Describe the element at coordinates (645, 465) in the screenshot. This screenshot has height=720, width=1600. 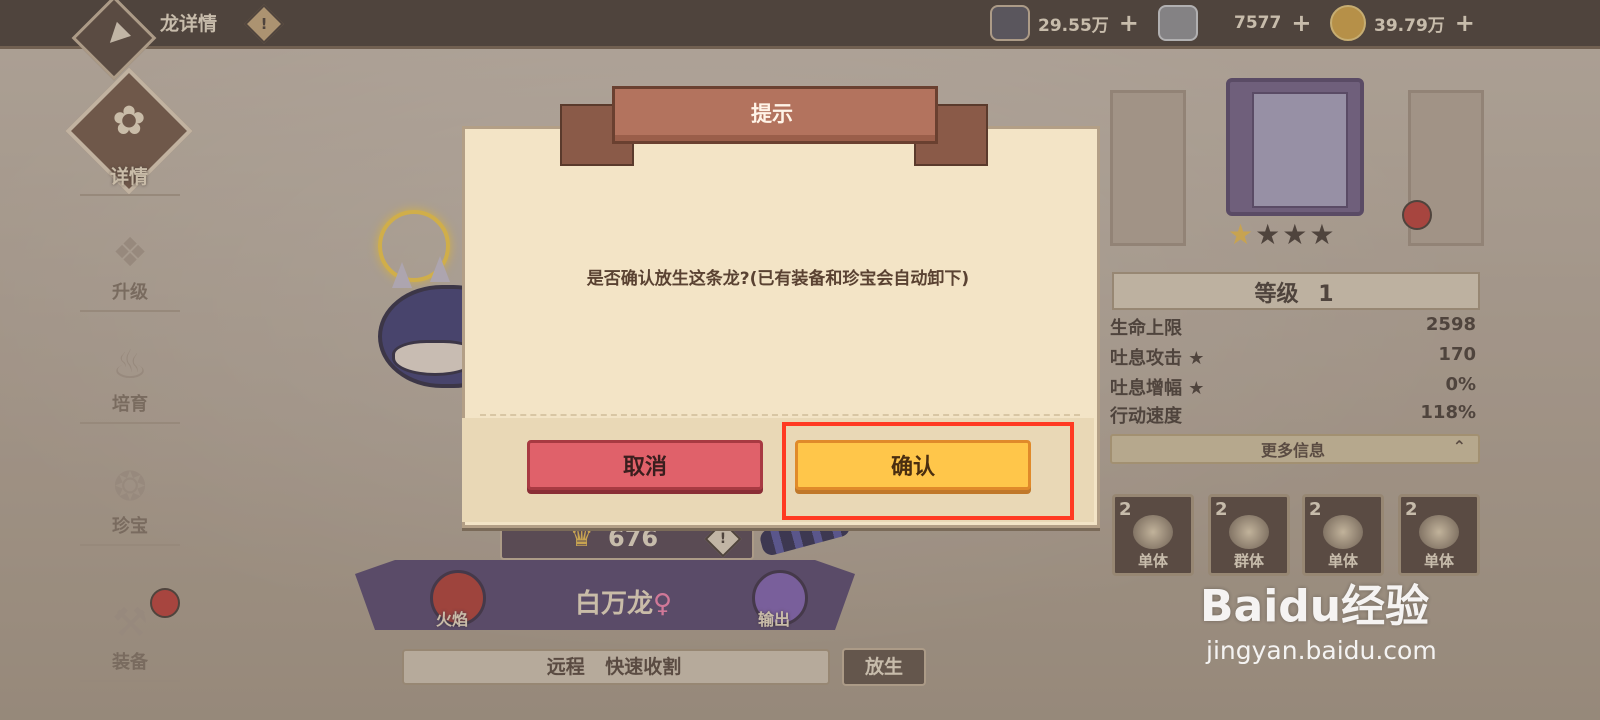
I see `cancel-button: 取消` at that location.